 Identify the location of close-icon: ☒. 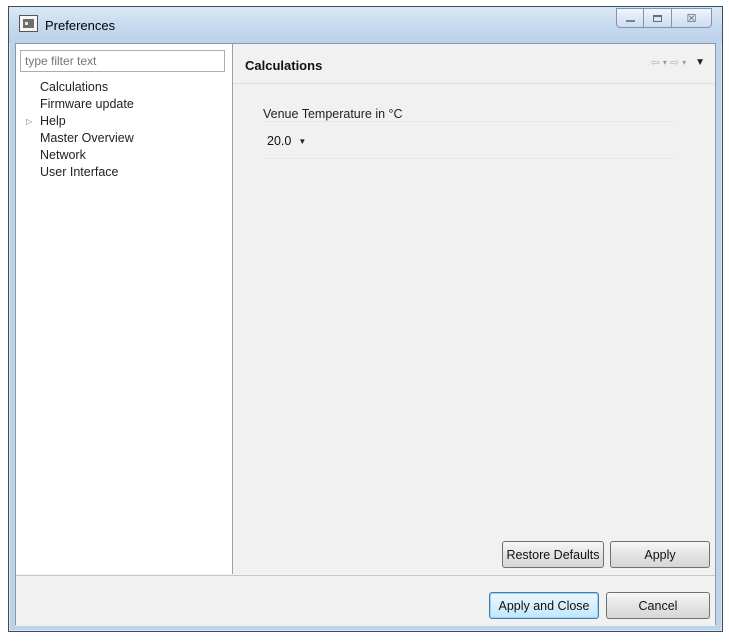
(692, 18).